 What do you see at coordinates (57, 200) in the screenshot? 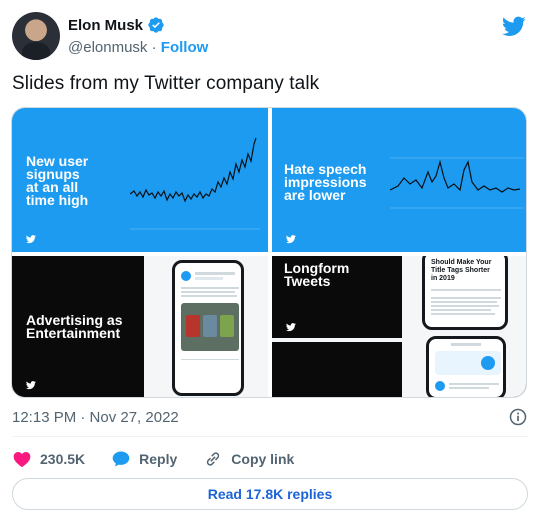
I see `slide-title-line: time high` at bounding box center [57, 200].